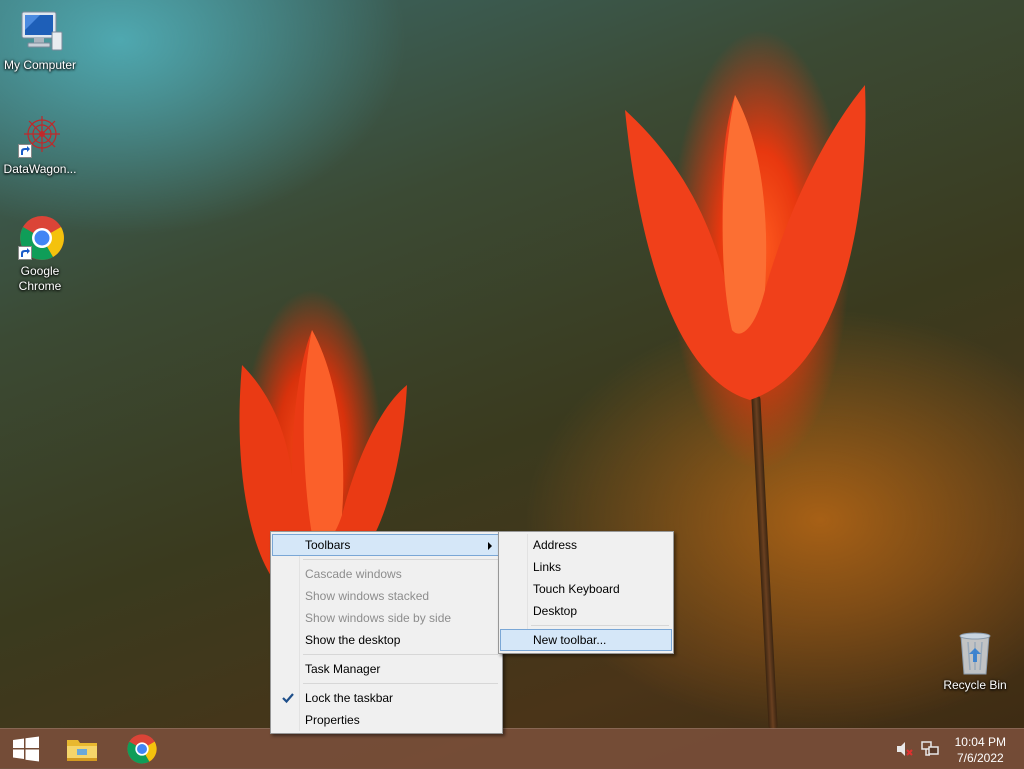 The height and width of the screenshot is (769, 1024). Describe the element at coordinates (555, 611) in the screenshot. I see `menu-item-label: Desktop` at that location.